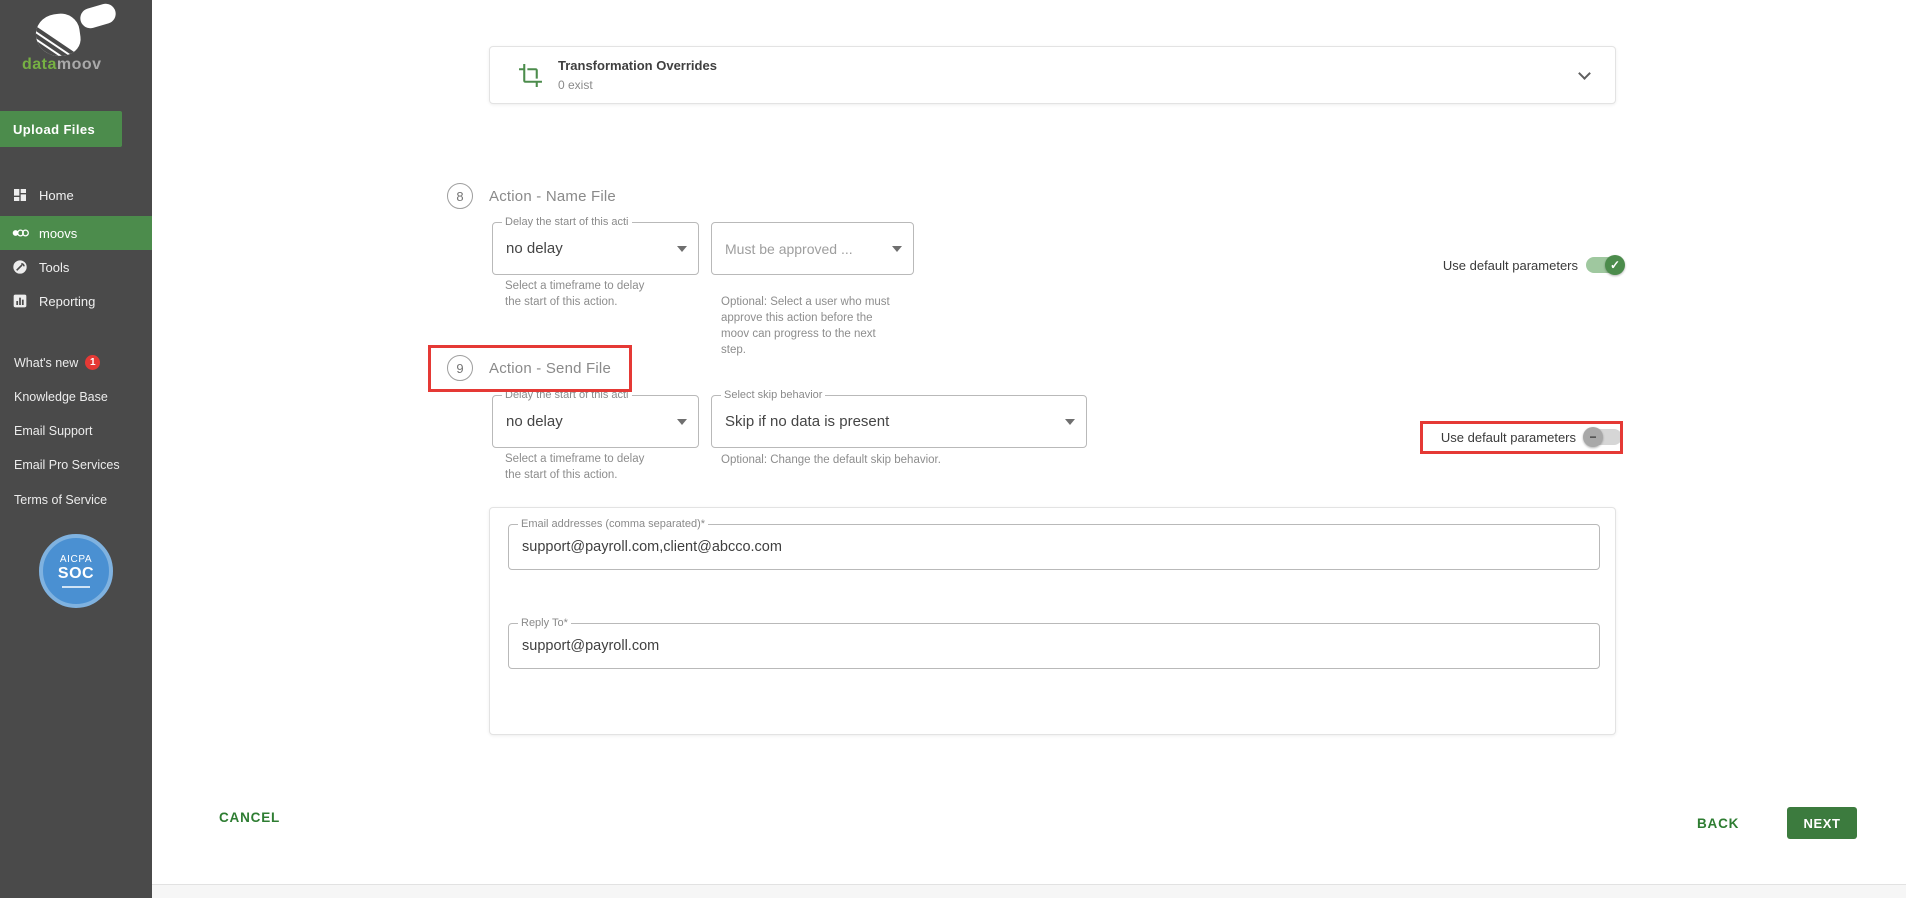 The width and height of the screenshot is (1906, 898). What do you see at coordinates (1615, 265) in the screenshot?
I see `toggle-check-icon: ✓` at bounding box center [1615, 265].